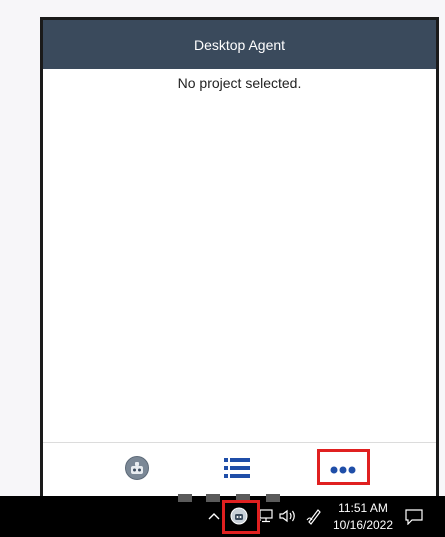  I want to click on tray-clock: 11:51 AM 10/16/2022, so click(363, 517).